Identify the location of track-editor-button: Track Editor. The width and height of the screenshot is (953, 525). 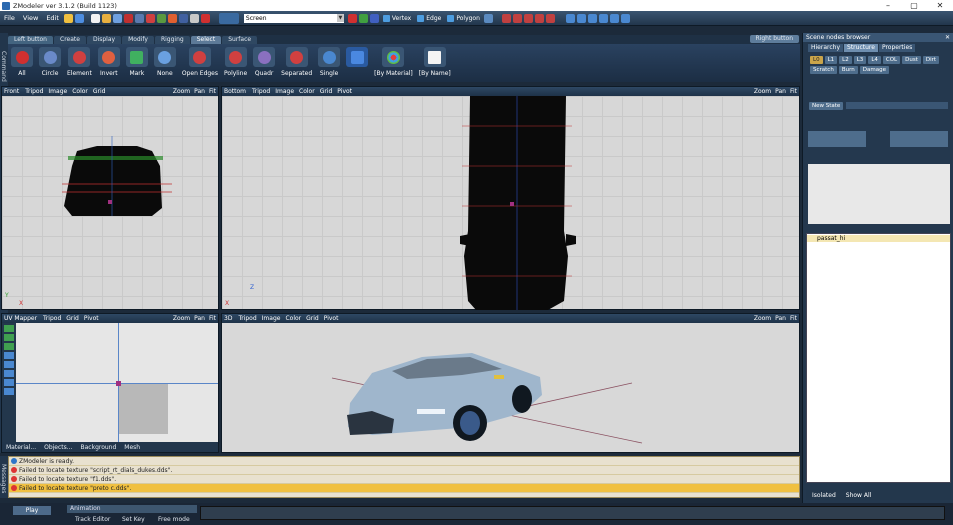
(92, 519).